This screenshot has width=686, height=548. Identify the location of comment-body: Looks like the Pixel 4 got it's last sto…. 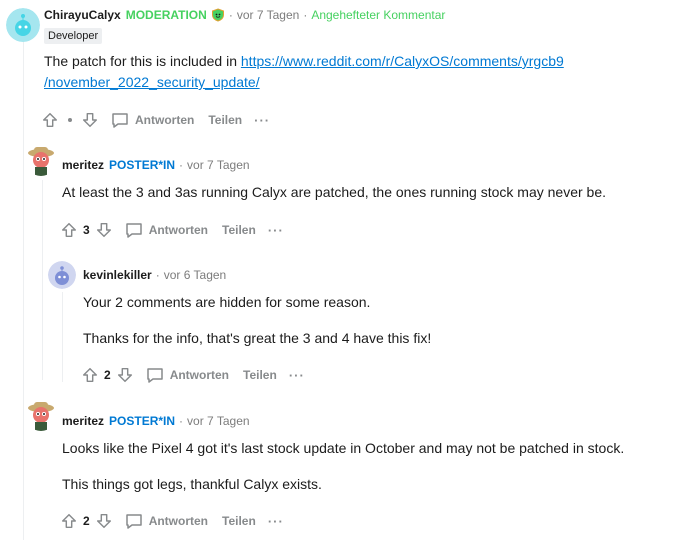
(343, 466).